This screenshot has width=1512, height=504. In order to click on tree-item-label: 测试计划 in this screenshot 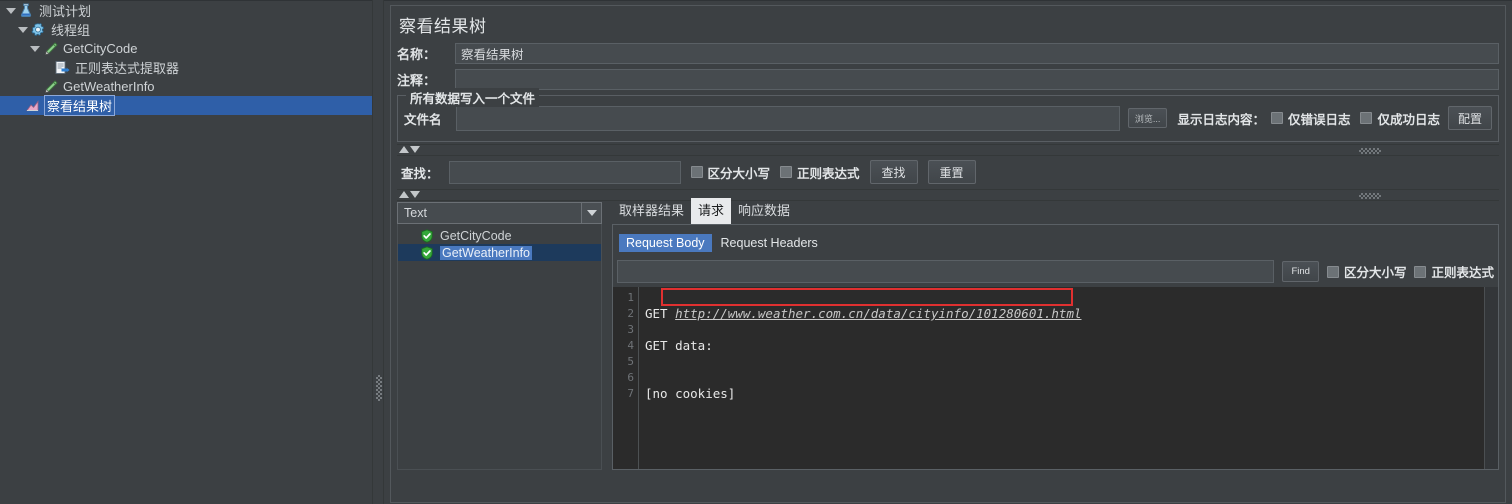, I will do `click(65, 11)`.